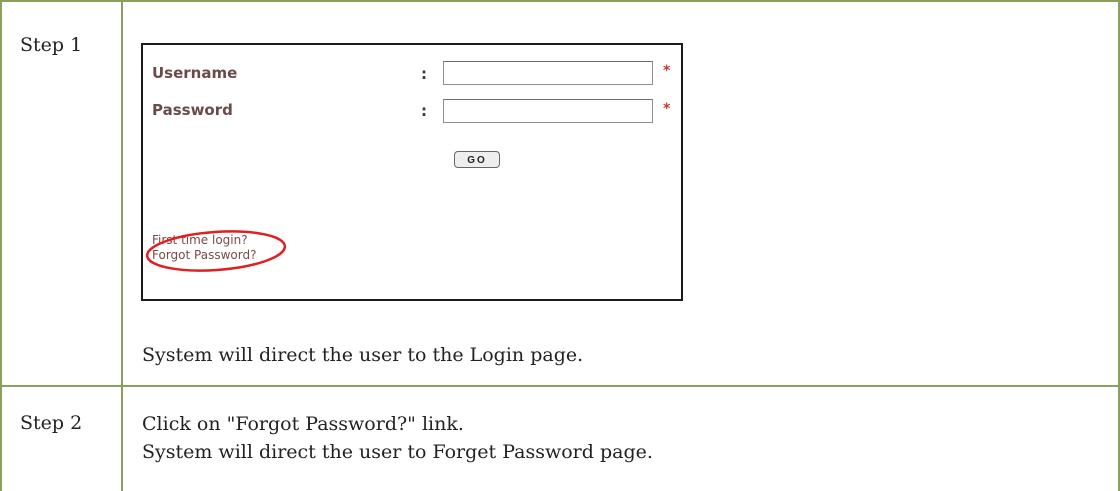  I want to click on password-colon: :, so click(424, 111).